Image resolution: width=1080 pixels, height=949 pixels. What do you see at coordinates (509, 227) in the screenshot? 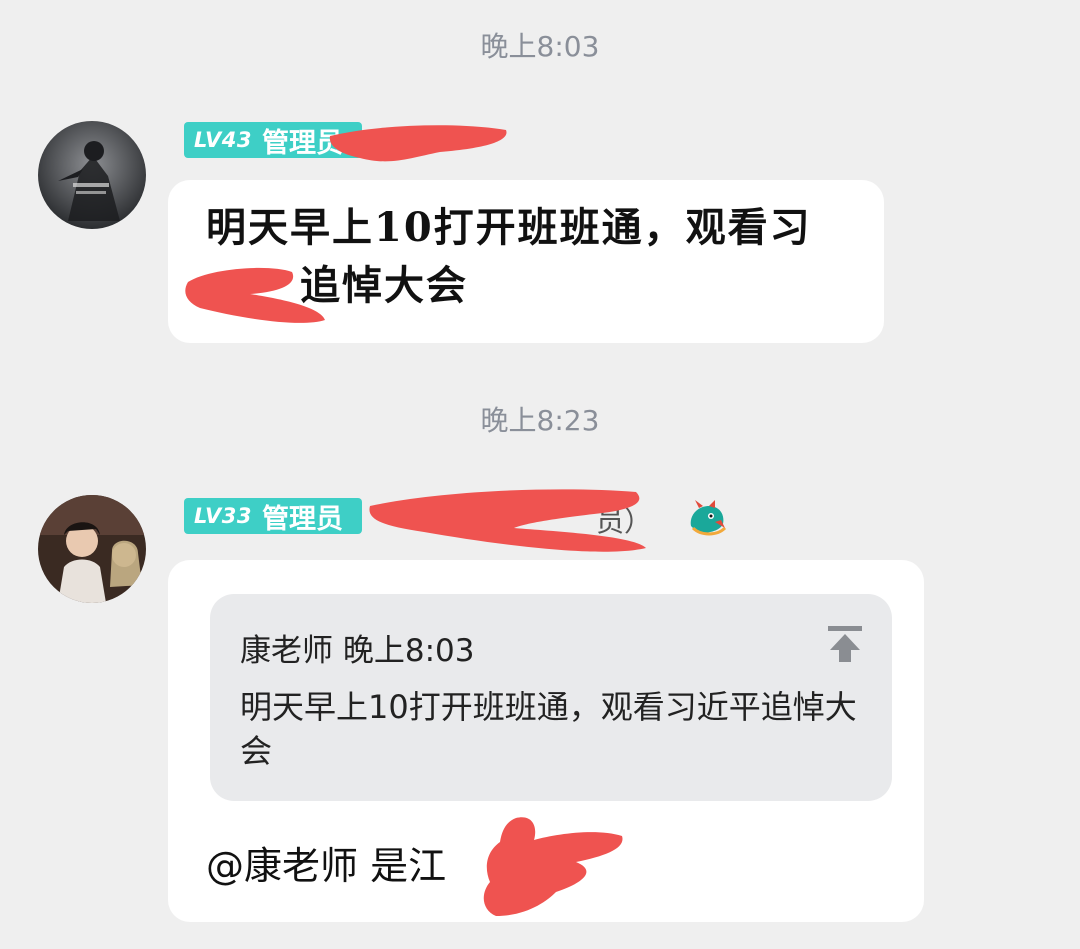
I see `message-text-line1: 明天早上10打开班班通，观看习` at bounding box center [509, 227].